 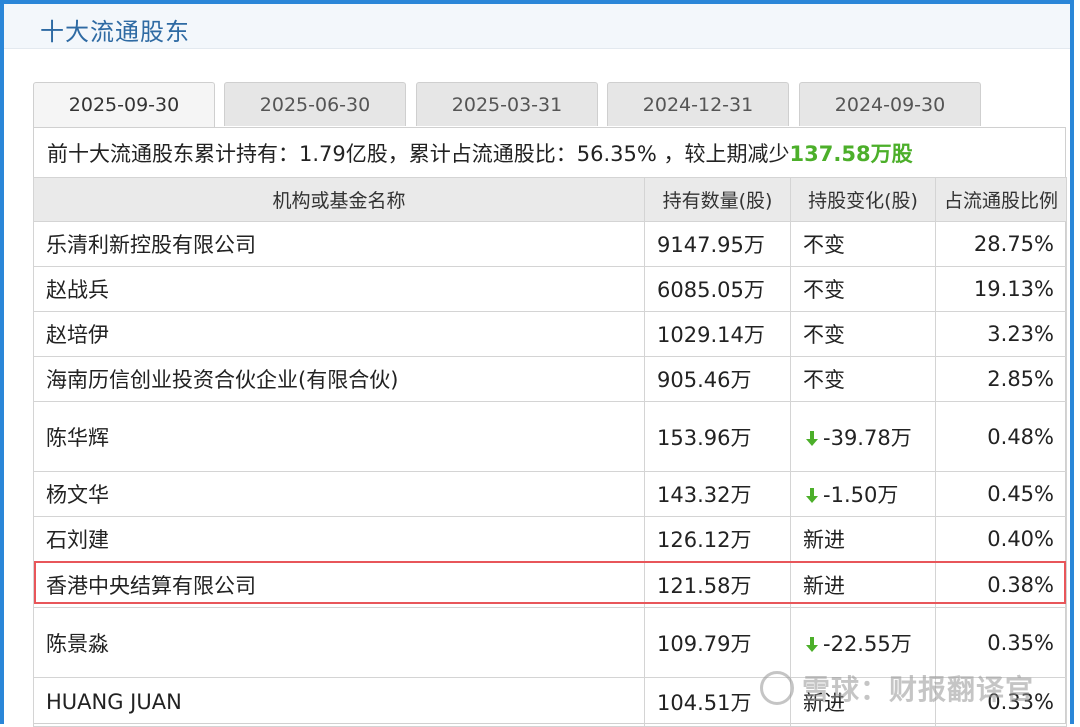 I want to click on summary-prefix: 前十大流通股东累计持有：, so click(x=173, y=154).